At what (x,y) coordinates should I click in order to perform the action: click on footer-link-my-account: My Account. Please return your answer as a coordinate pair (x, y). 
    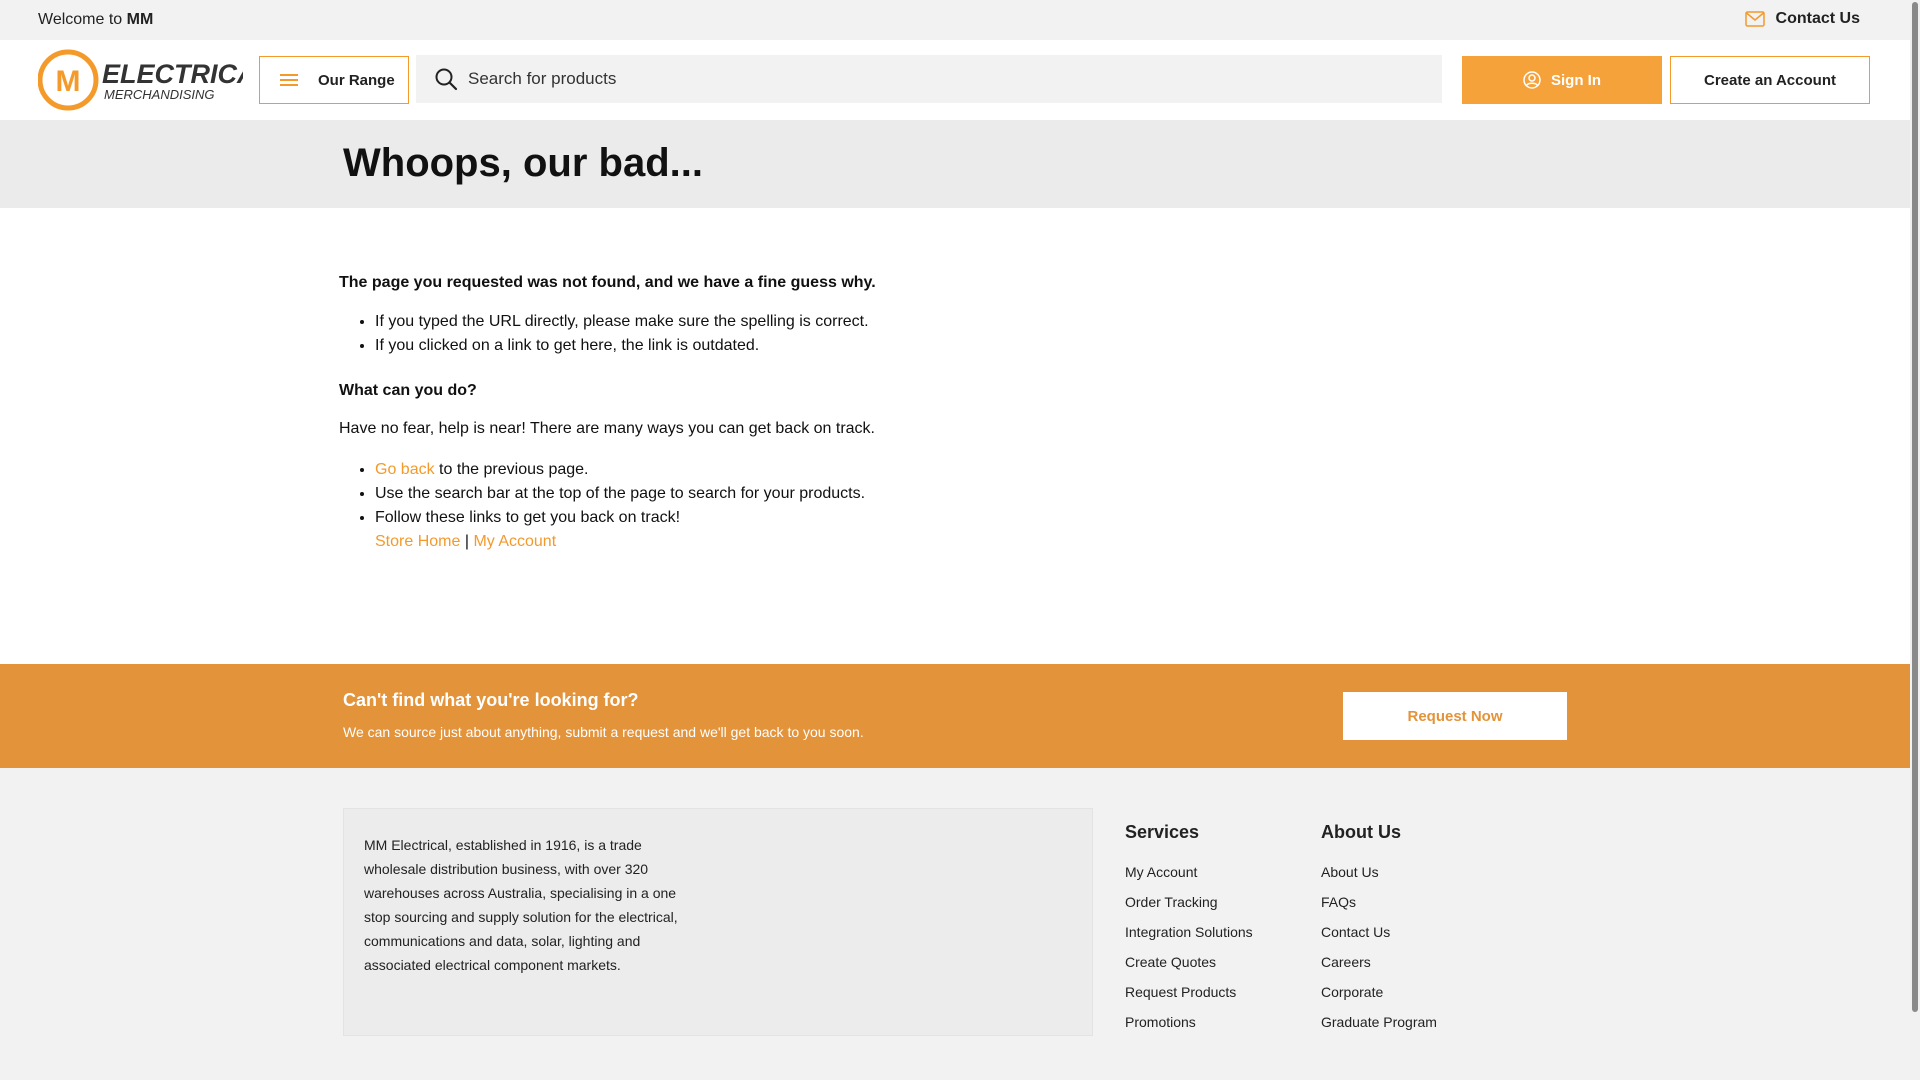
    Looking at the image, I should click on (1189, 872).